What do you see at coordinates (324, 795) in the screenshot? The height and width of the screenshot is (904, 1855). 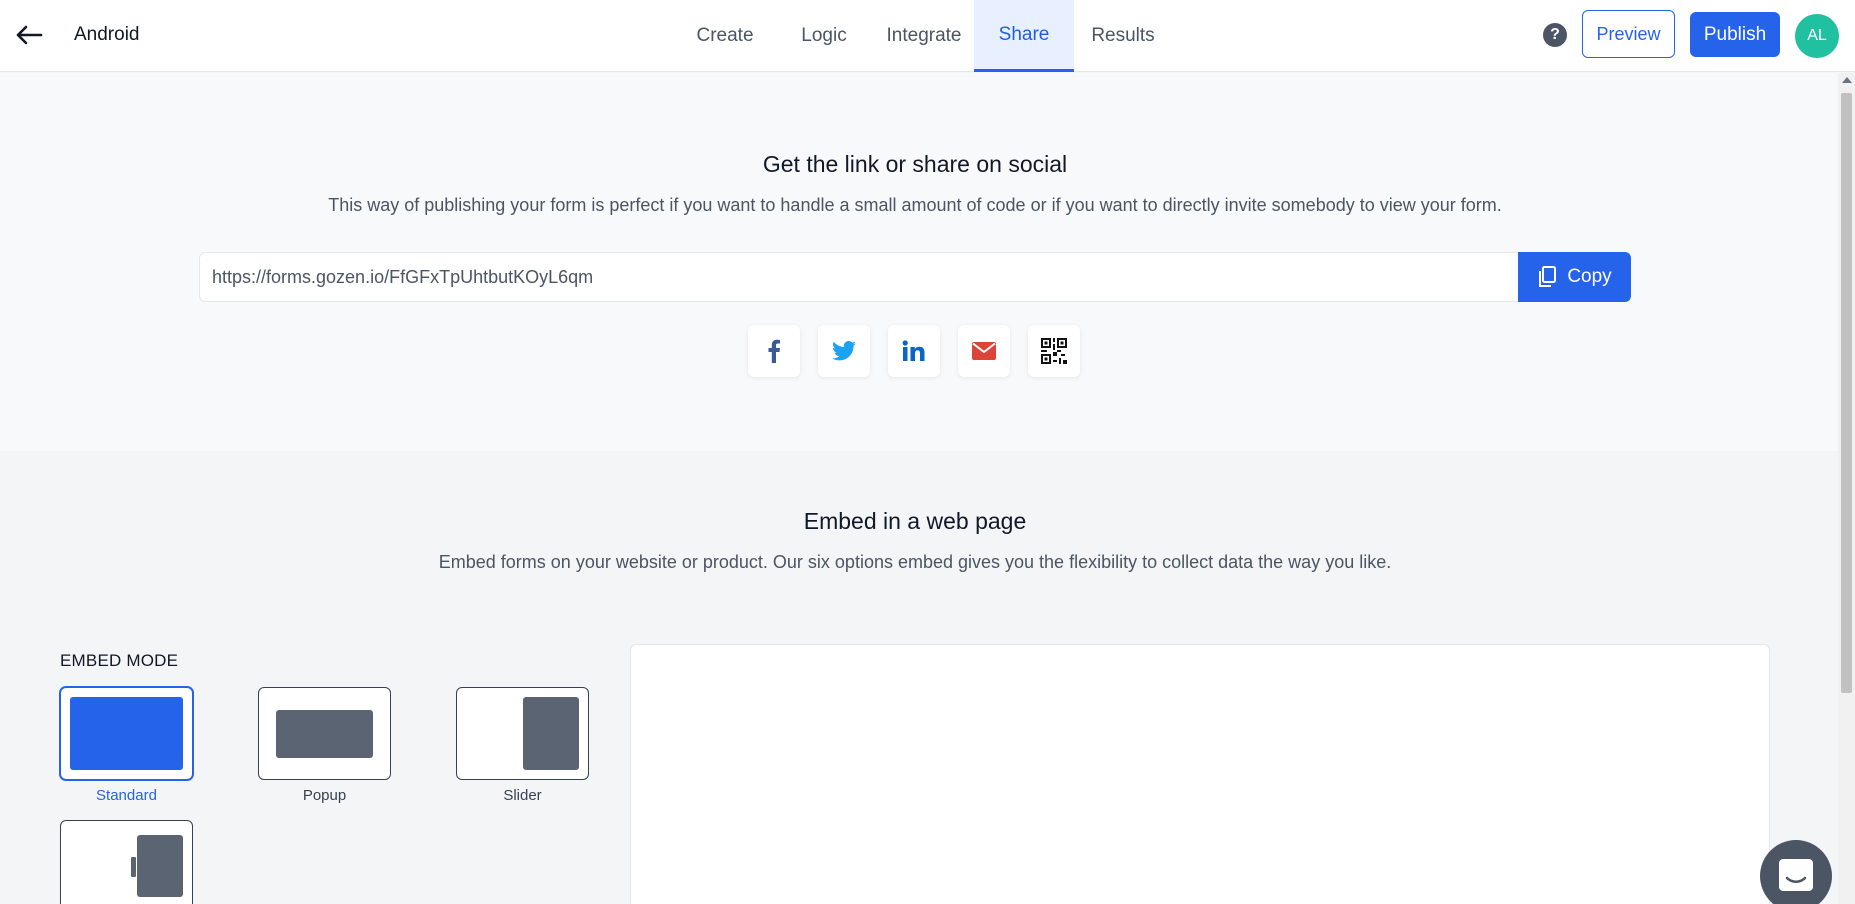 I see `embed-mode-popup-label: Popup` at bounding box center [324, 795].